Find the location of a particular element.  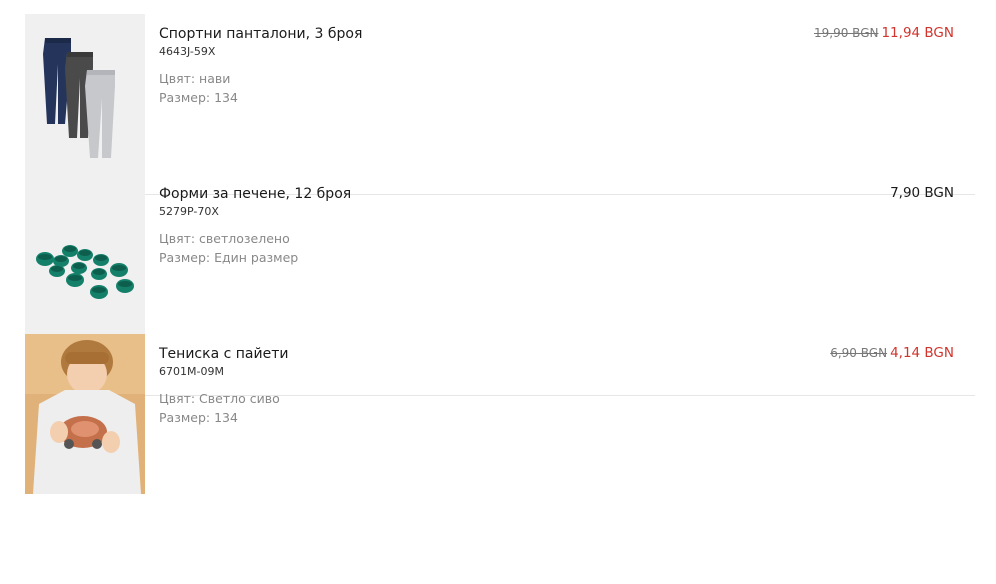

product-name: Форми за печене, 12 броя is located at coordinates (419, 194).